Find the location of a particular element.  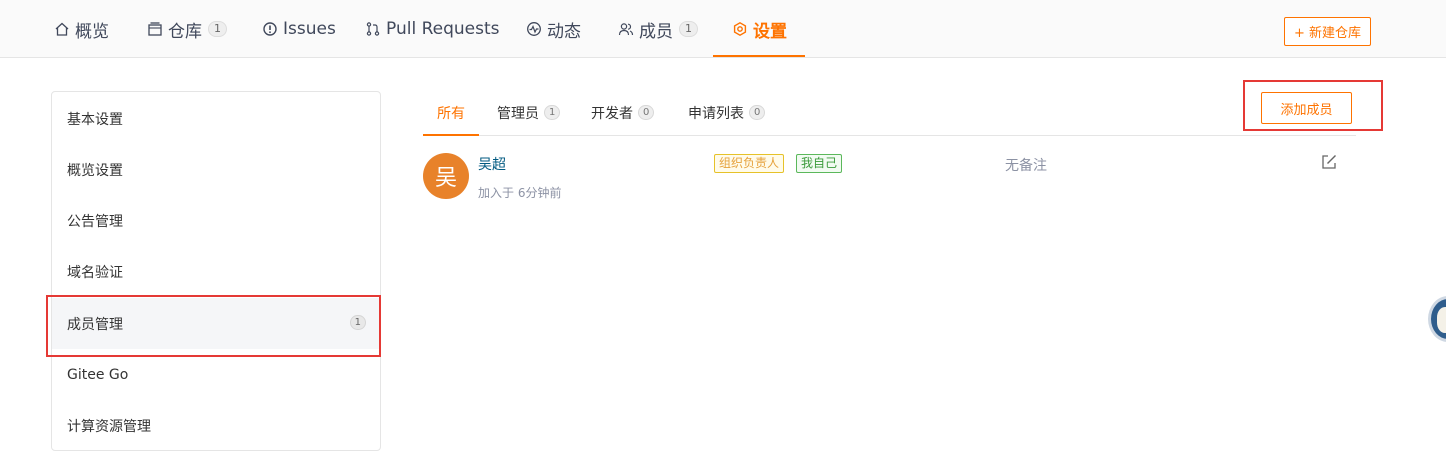

sidebar-item-label: 成员管理 is located at coordinates (95, 324).